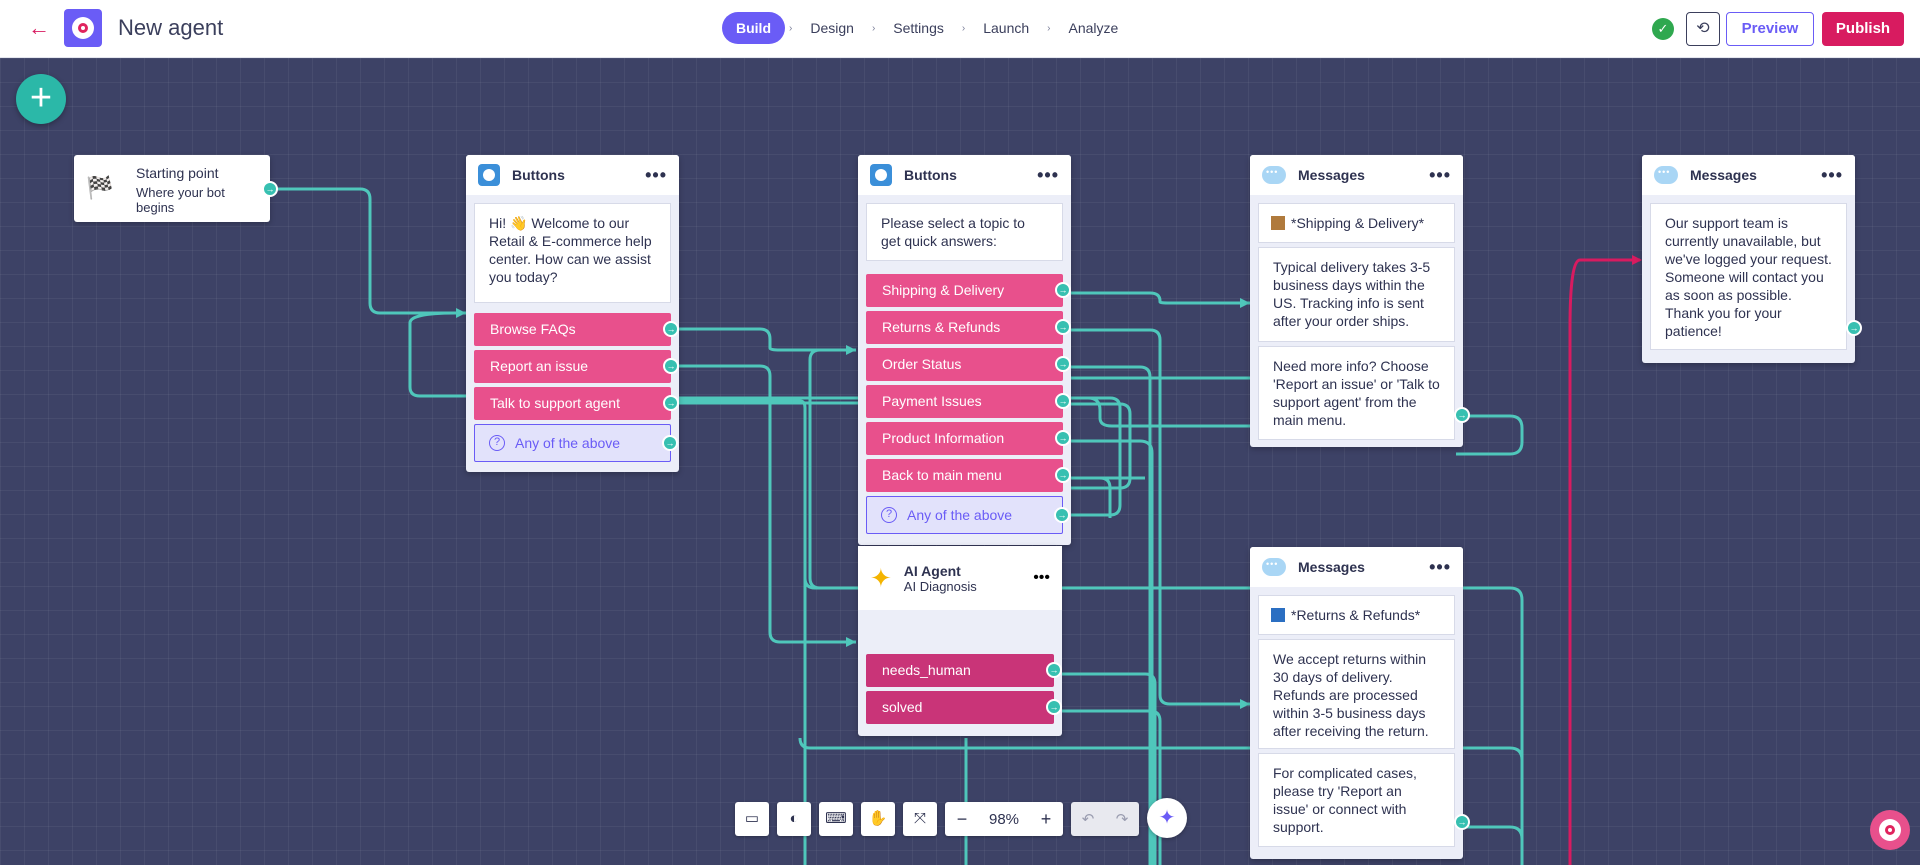 The height and width of the screenshot is (865, 1920). What do you see at coordinates (539, 366) in the screenshot?
I see `option-label: Report an issue` at bounding box center [539, 366].